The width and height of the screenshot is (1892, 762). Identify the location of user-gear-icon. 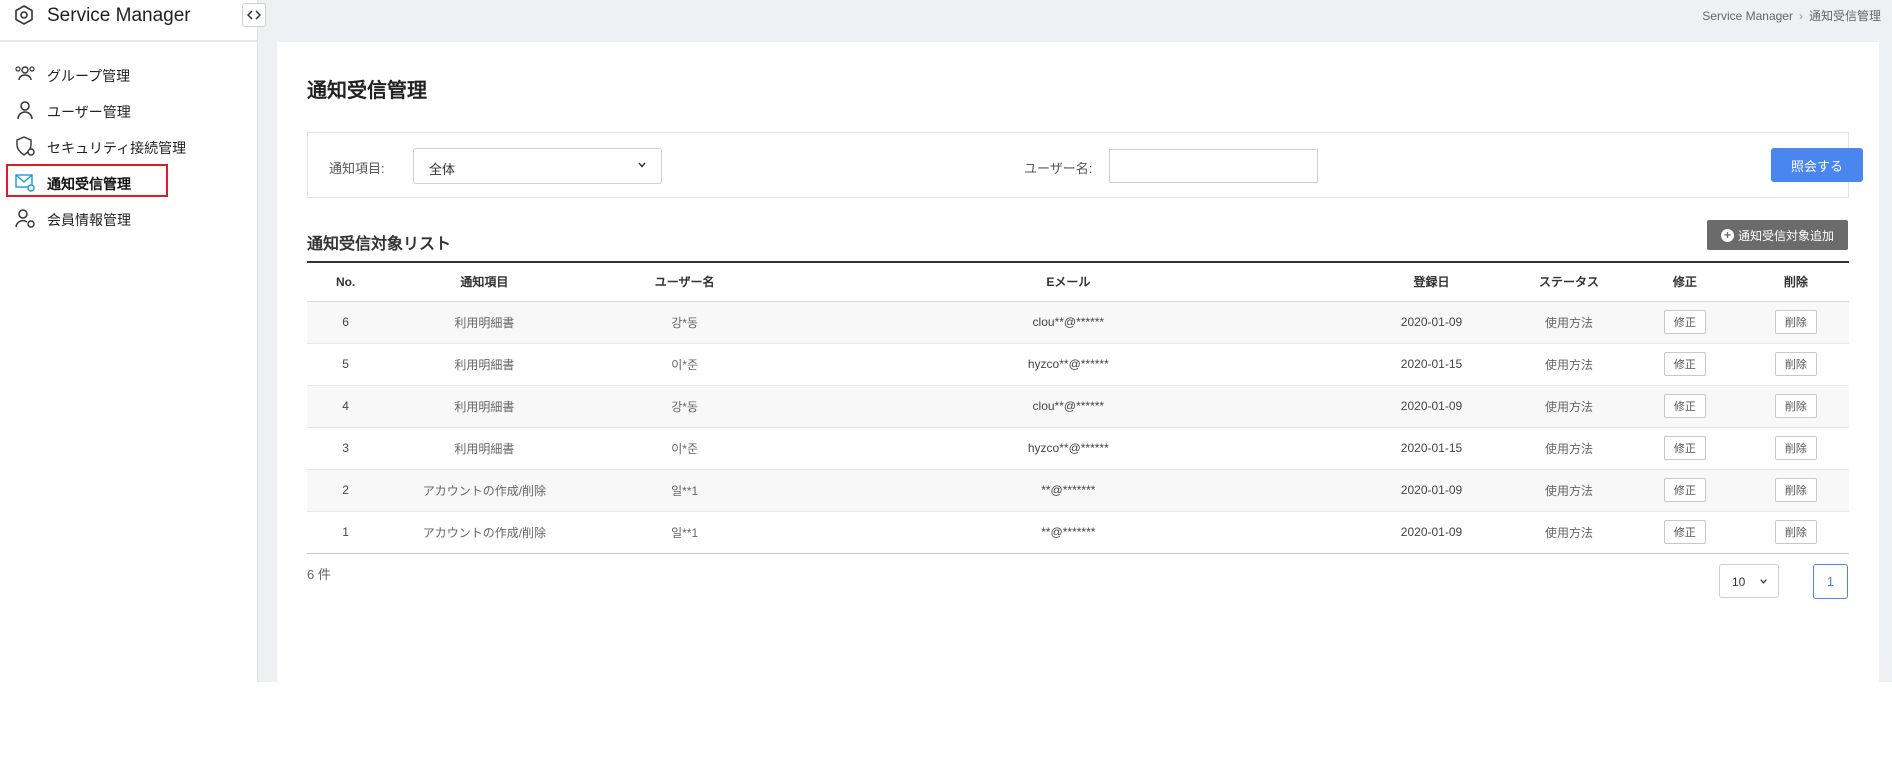
(25, 218).